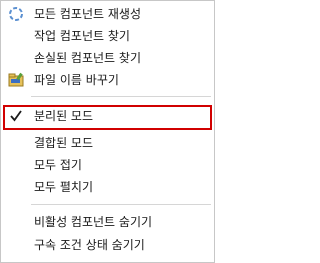 The image size is (320, 263). Describe the element at coordinates (58, 165) in the screenshot. I see `menu-item-label: 모두 접기` at that location.